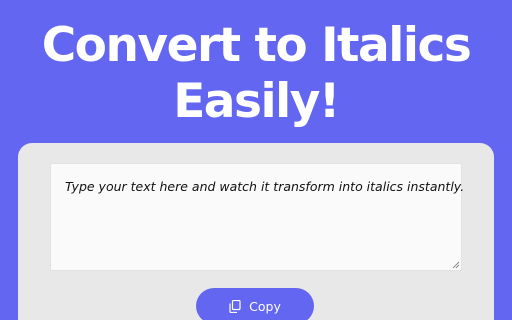 Image resolution: width=512 pixels, height=320 pixels. Describe the element at coordinates (256, 45) in the screenshot. I see `page-title-line-1: Convert to Italics` at that location.